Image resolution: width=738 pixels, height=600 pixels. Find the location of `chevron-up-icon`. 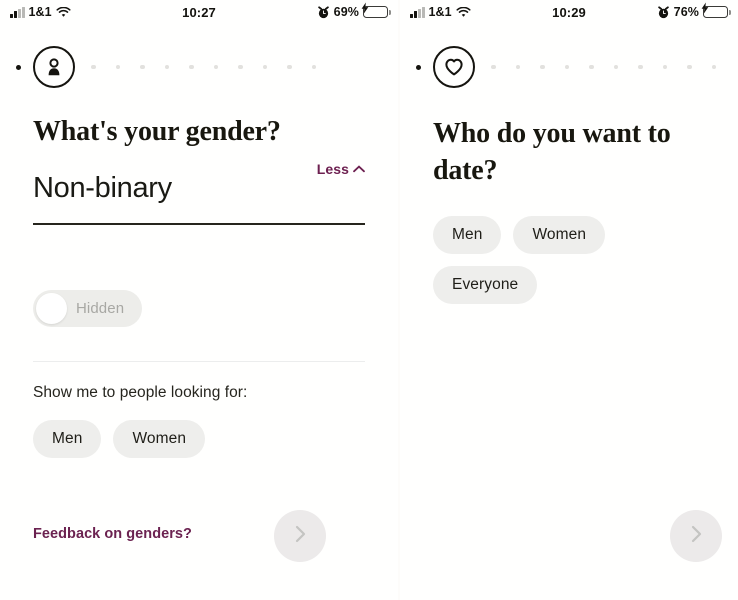

chevron-up-icon is located at coordinates (359, 169).